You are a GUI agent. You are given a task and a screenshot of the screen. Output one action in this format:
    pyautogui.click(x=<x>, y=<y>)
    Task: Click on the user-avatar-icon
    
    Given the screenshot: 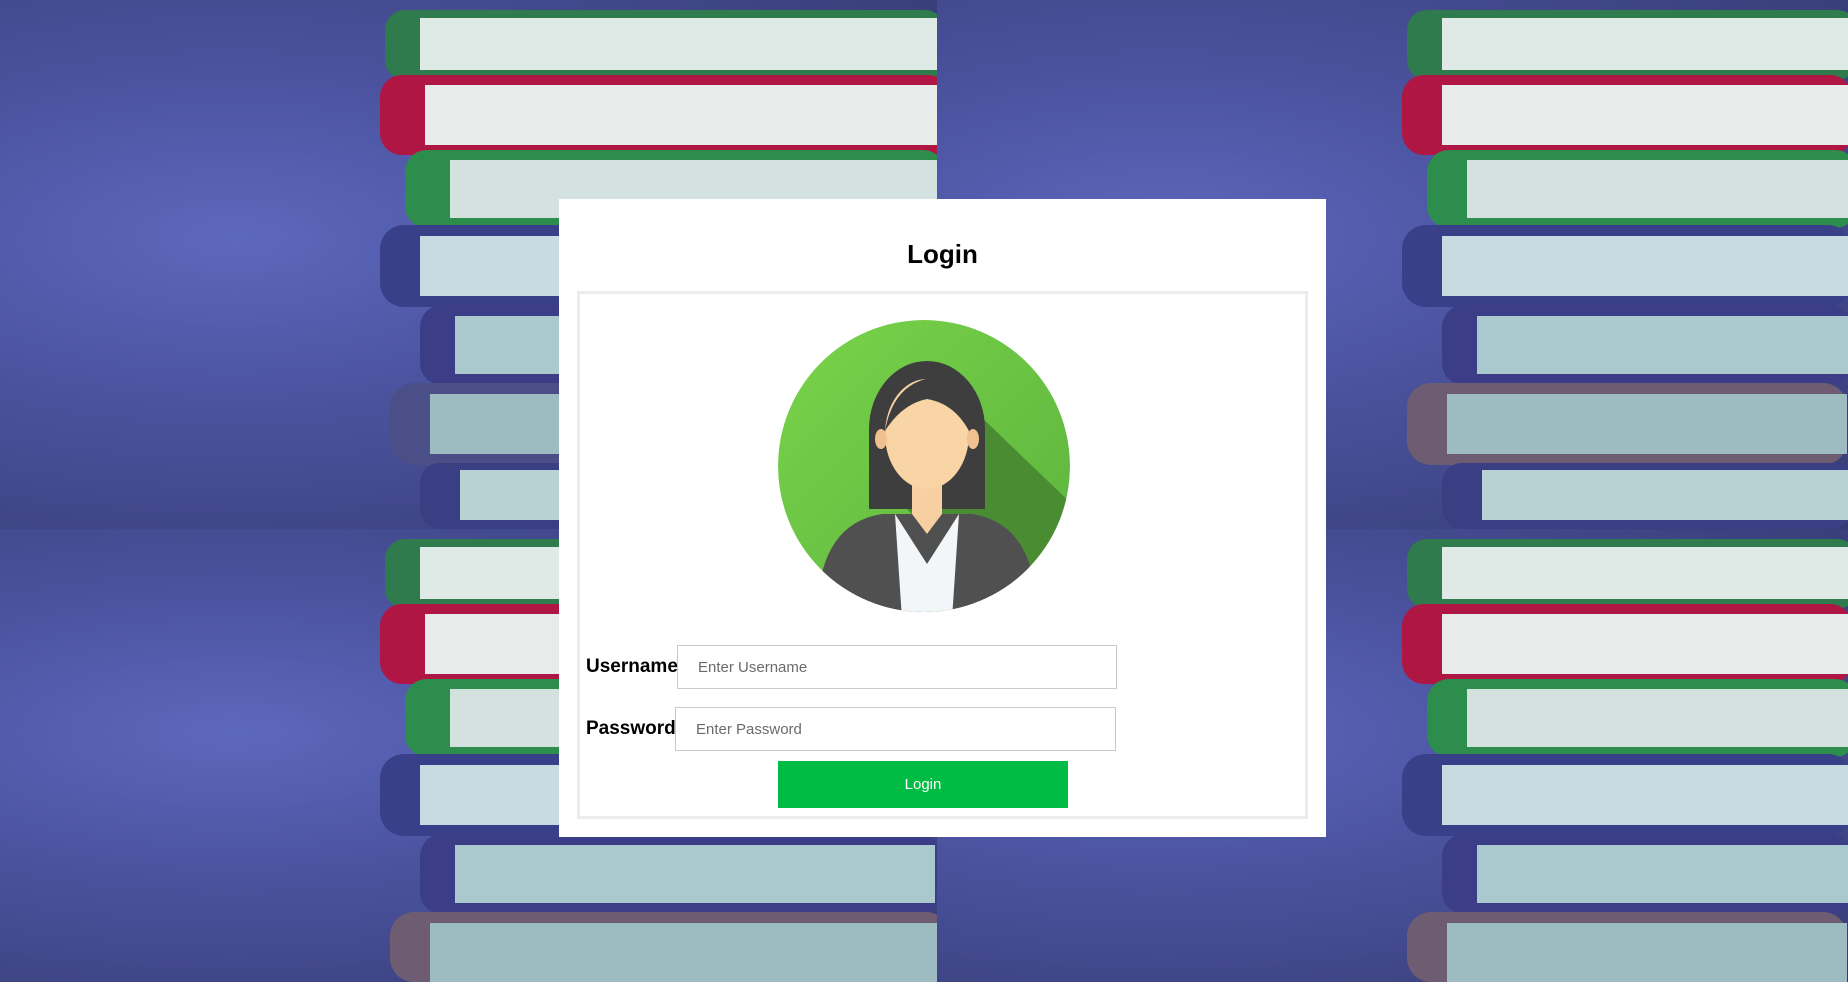 What is the action you would take?
    pyautogui.click(x=924, y=466)
    